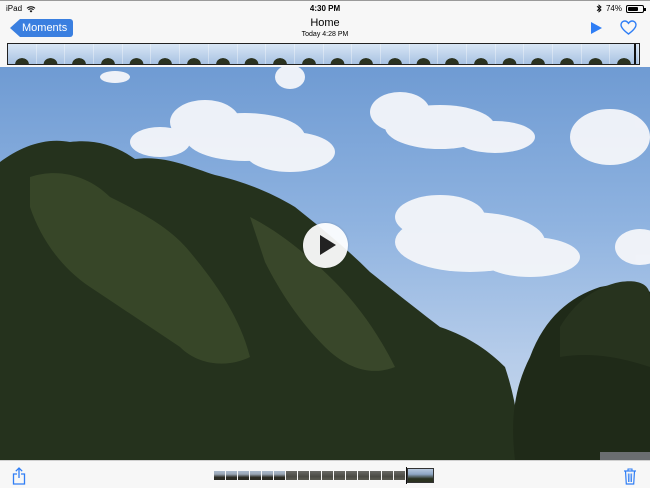  I want to click on navigation-bar: Moments Home Today 4:28 PM, so click(325, 29).